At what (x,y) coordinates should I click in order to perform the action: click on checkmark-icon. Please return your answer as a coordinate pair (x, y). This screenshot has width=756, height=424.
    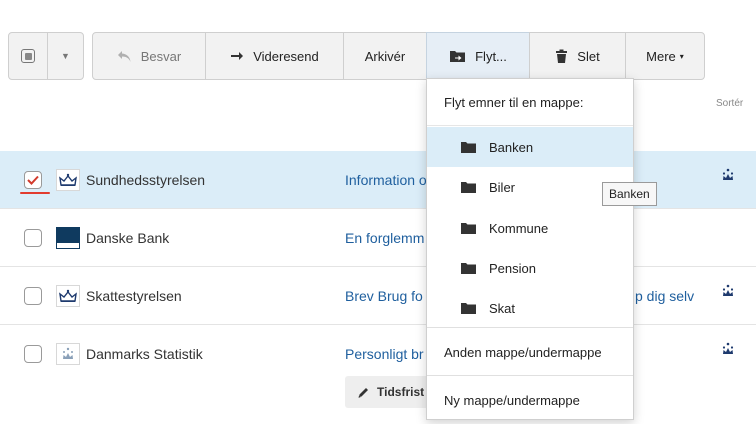
    Looking at the image, I should click on (33, 180).